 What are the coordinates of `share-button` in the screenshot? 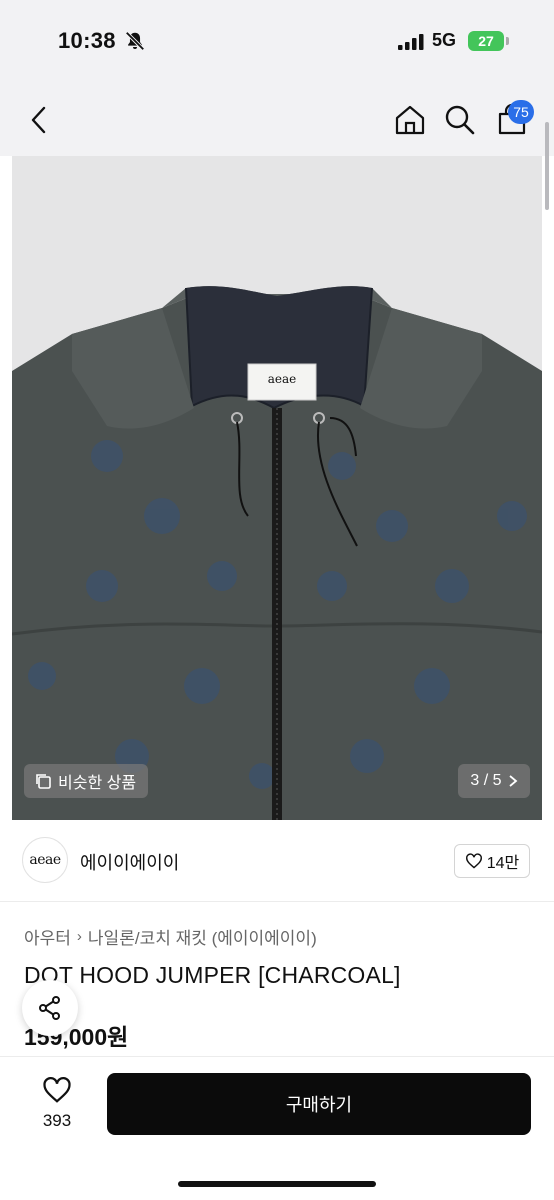 It's located at (50, 1008).